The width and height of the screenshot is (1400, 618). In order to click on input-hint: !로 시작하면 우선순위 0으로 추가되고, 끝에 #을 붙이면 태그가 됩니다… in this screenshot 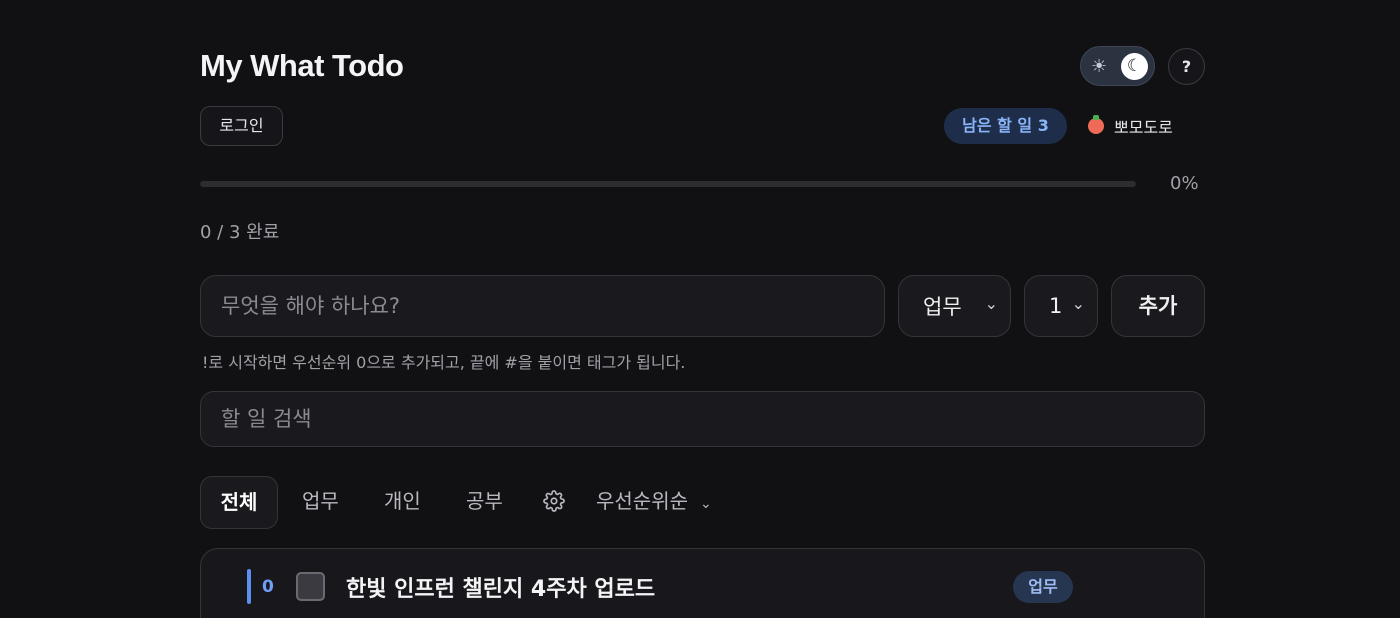, I will do `click(444, 362)`.